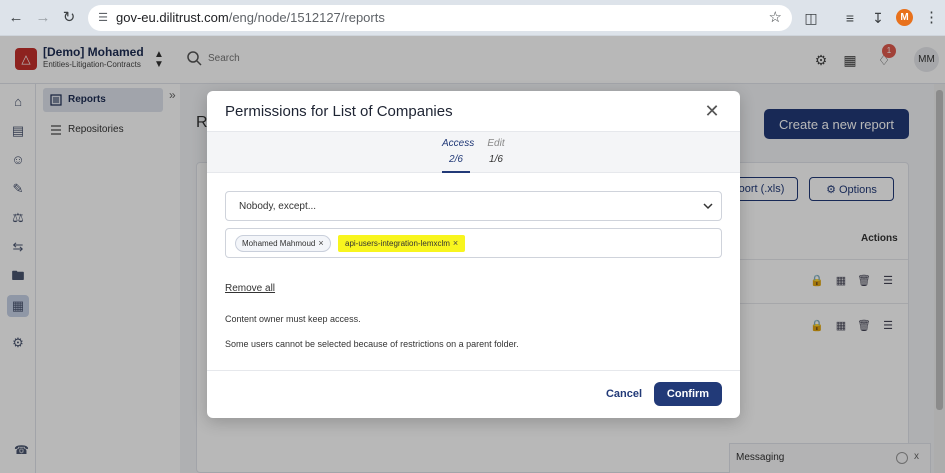 The image size is (945, 473). I want to click on tab-access: Access 2/6, so click(458, 151).